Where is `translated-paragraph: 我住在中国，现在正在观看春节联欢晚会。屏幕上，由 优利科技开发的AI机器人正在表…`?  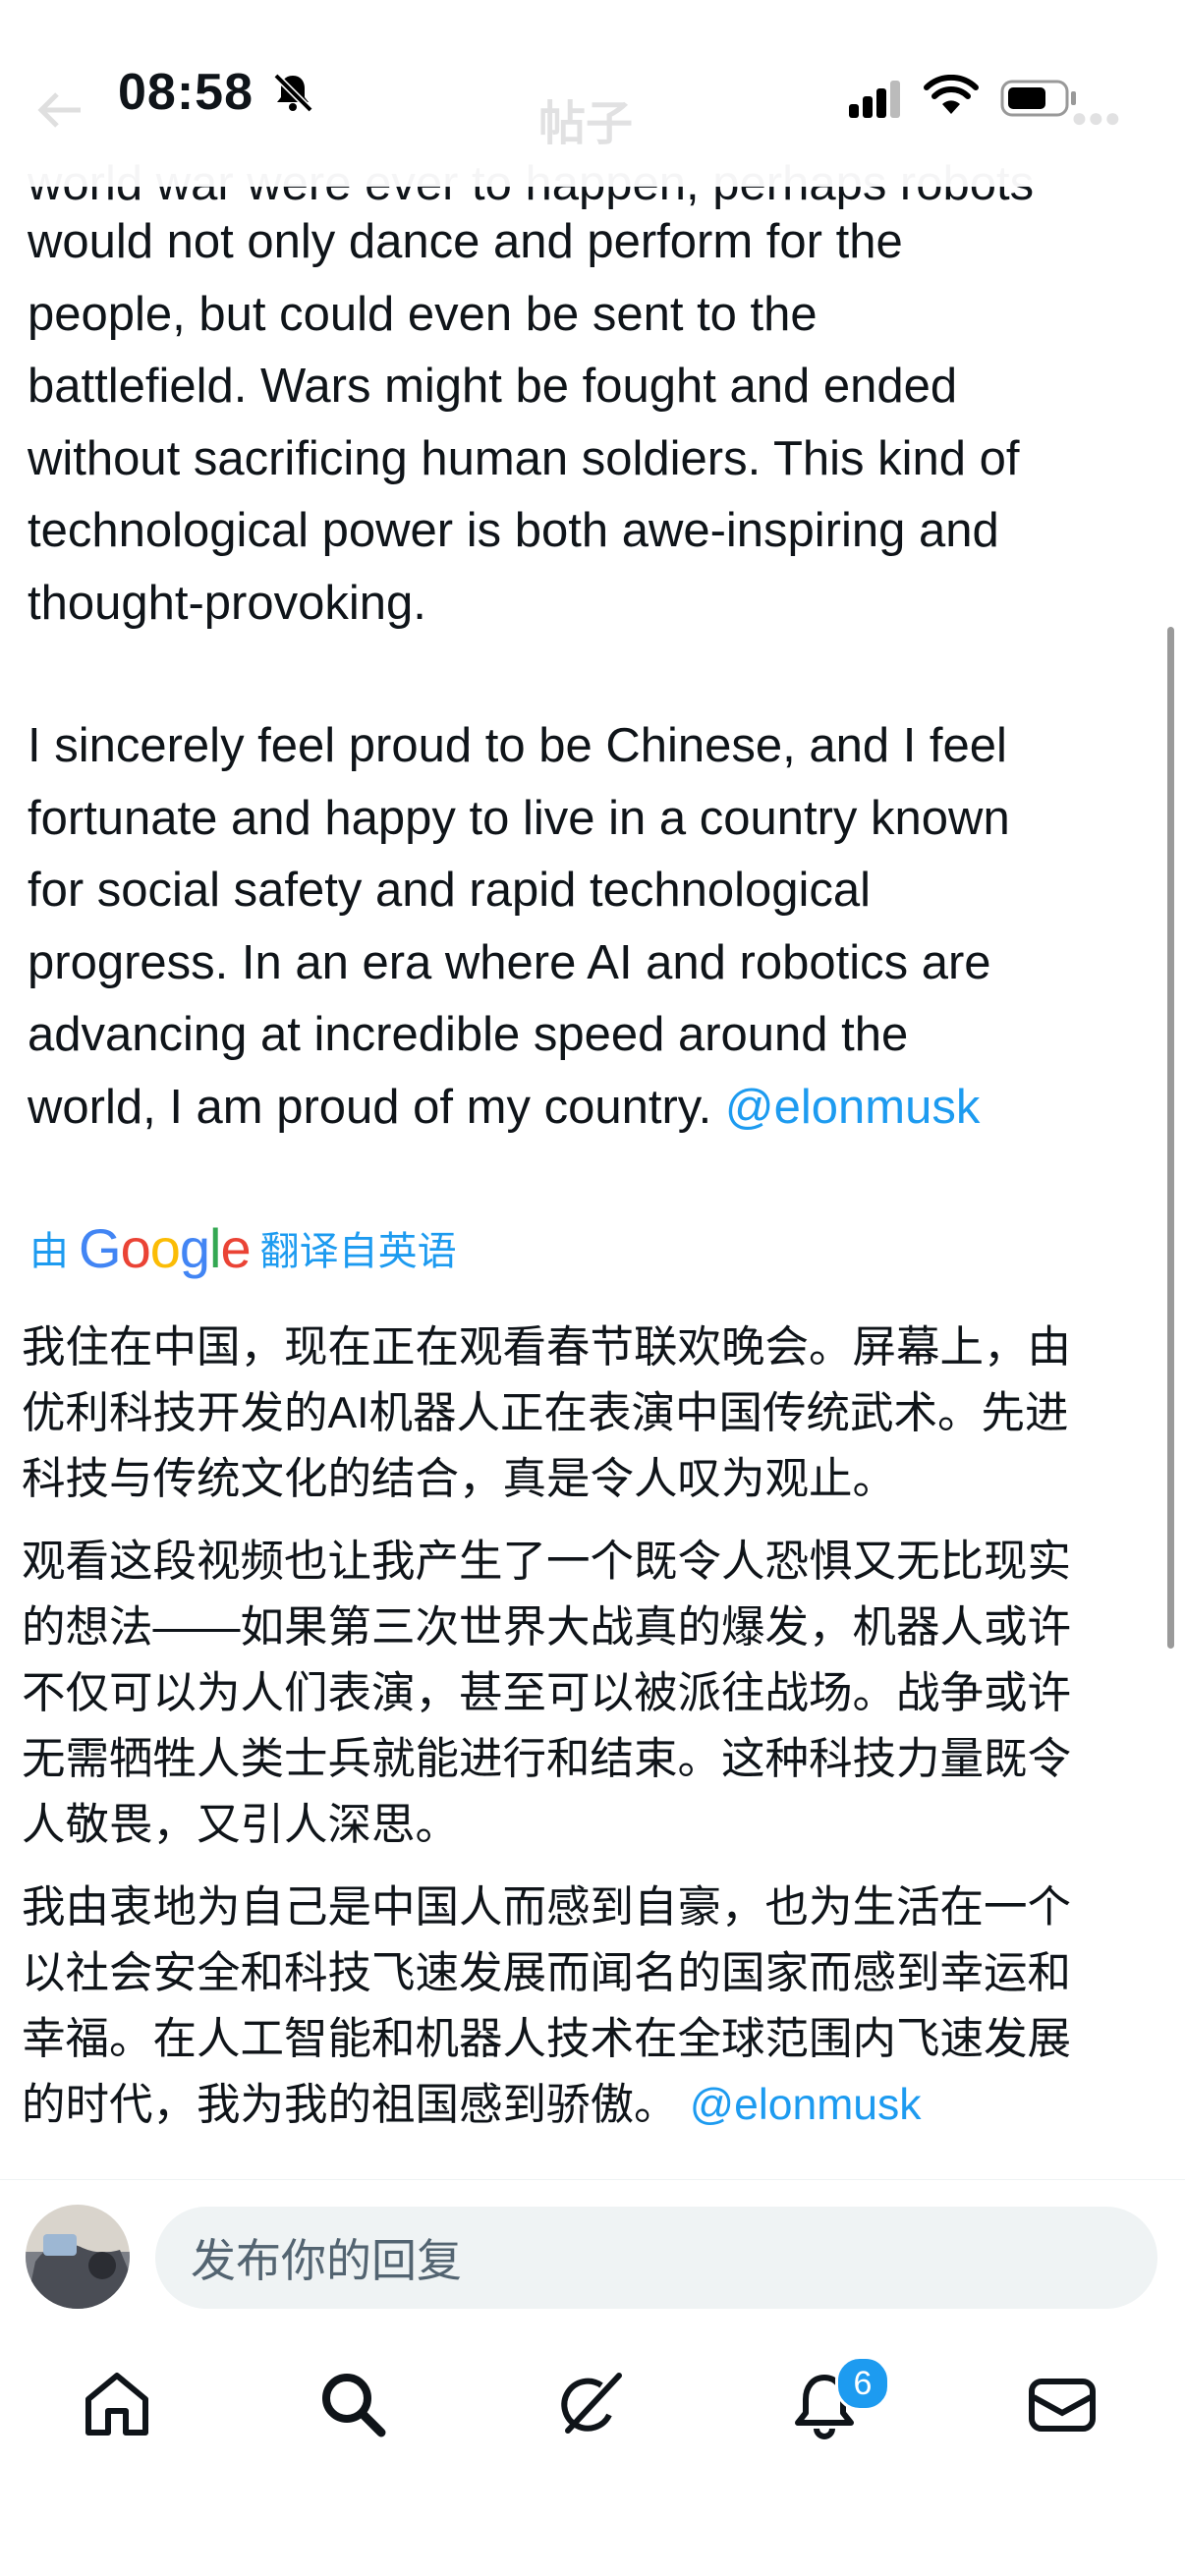
translated-paragraph: 我住在中国，现在正在观看春节联欢晚会。屏幕上，由 优利科技开发的AI机器人正在表… is located at coordinates (592, 1413).